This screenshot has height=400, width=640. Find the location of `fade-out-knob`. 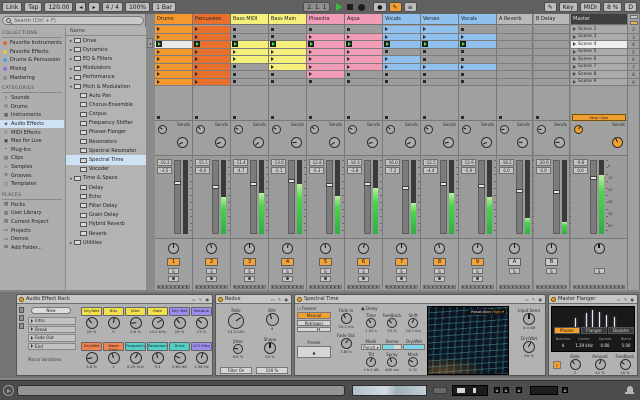

fade-out-knob is located at coordinates (346, 343).